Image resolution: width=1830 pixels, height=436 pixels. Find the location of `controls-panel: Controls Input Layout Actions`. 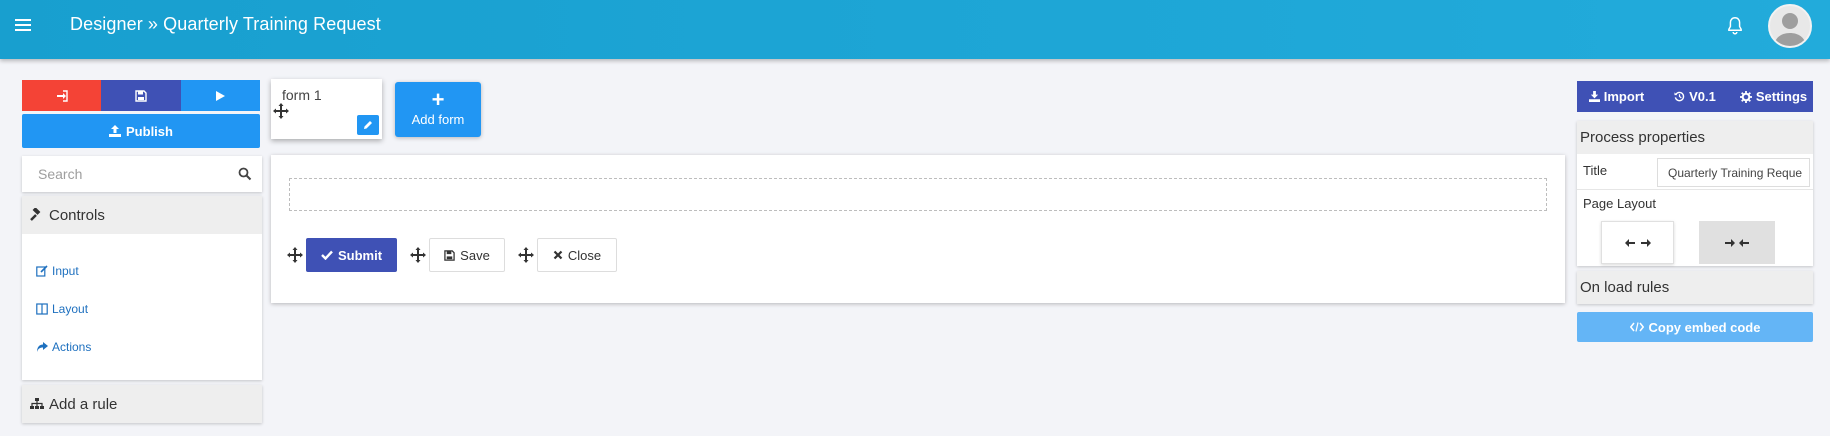

controls-panel: Controls Input Layout Actions is located at coordinates (142, 288).